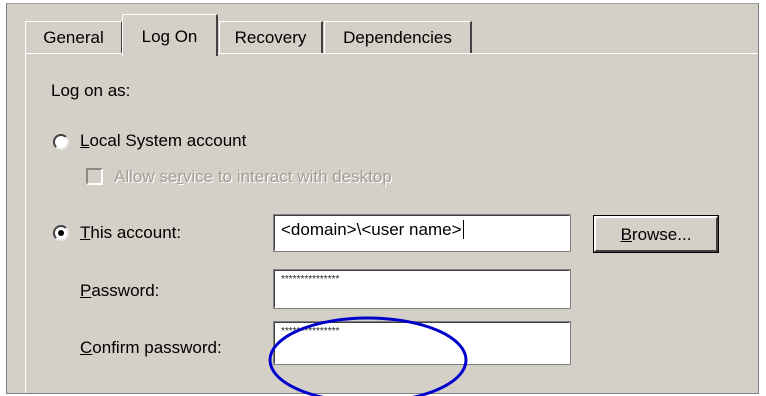  I want to click on radio-selected-dot, so click(61, 233).